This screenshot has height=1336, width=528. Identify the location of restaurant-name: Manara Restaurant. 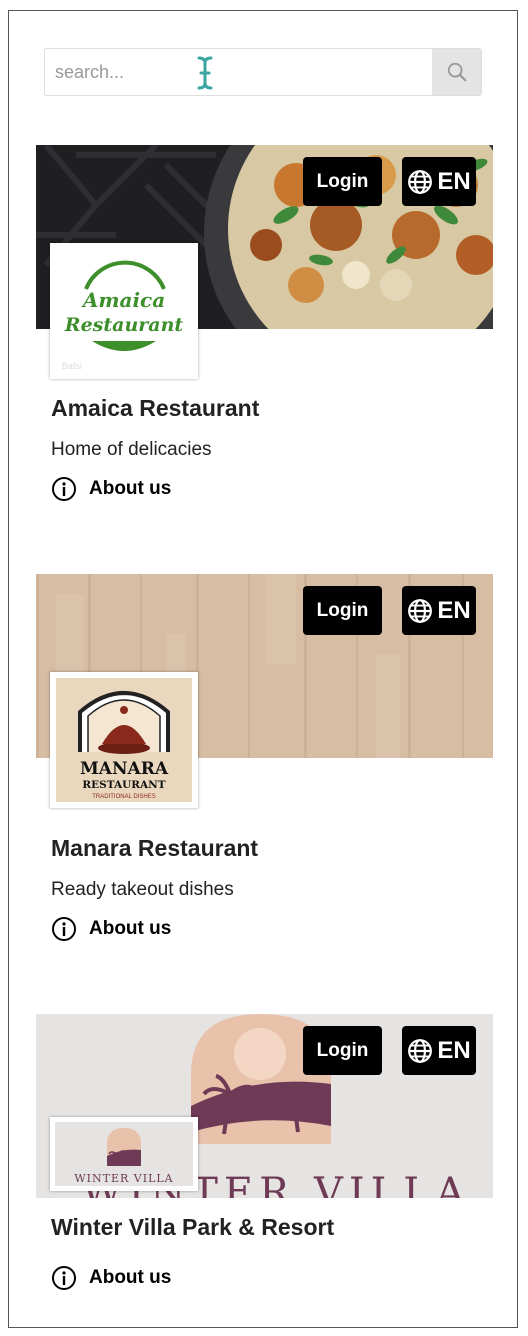
(155, 848).